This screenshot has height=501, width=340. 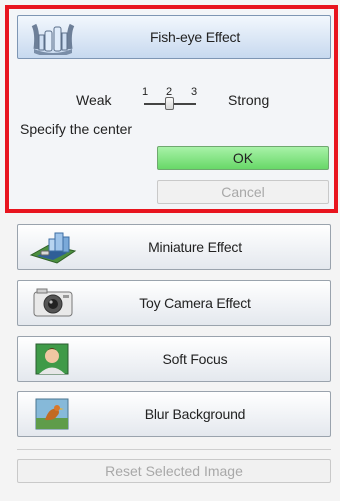 What do you see at coordinates (243, 158) in the screenshot?
I see `ok-button: OK` at bounding box center [243, 158].